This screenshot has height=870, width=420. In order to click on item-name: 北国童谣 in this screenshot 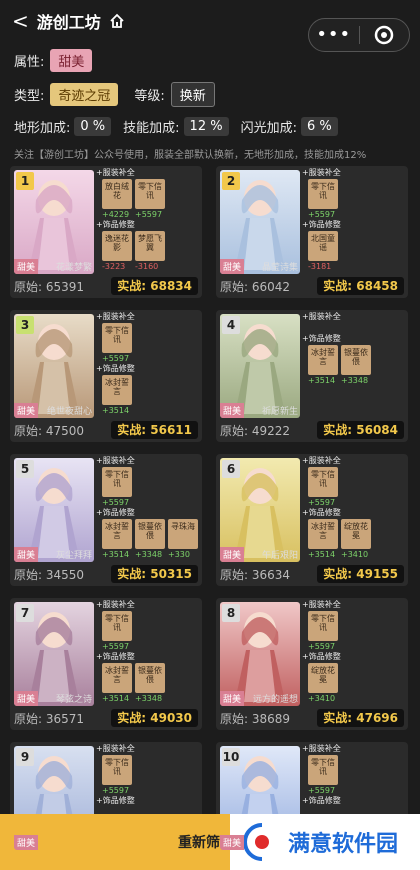, I will do `click(323, 243)`.